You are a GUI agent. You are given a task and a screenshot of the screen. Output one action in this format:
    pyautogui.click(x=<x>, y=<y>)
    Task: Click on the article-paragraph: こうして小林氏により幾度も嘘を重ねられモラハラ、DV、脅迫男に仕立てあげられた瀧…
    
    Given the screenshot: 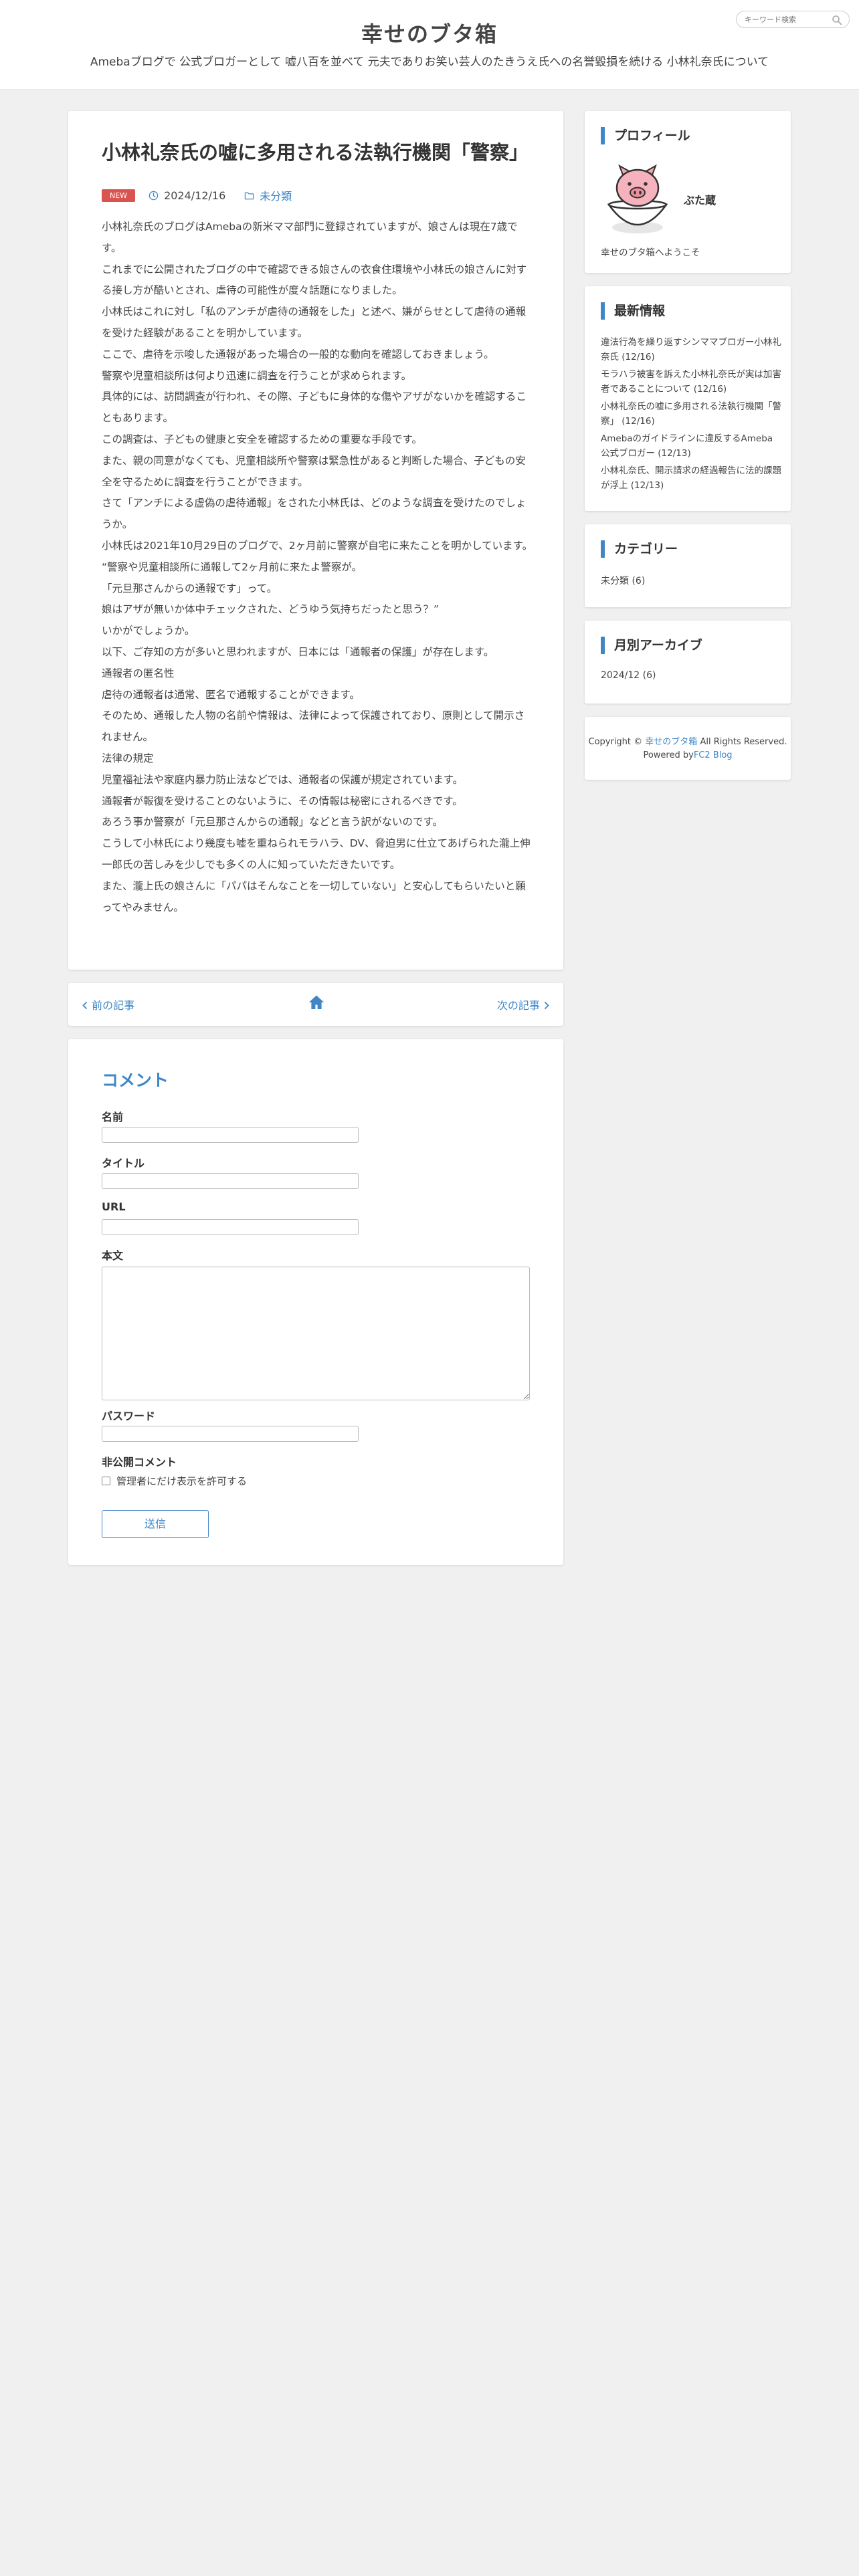 What is the action you would take?
    pyautogui.click(x=316, y=854)
    